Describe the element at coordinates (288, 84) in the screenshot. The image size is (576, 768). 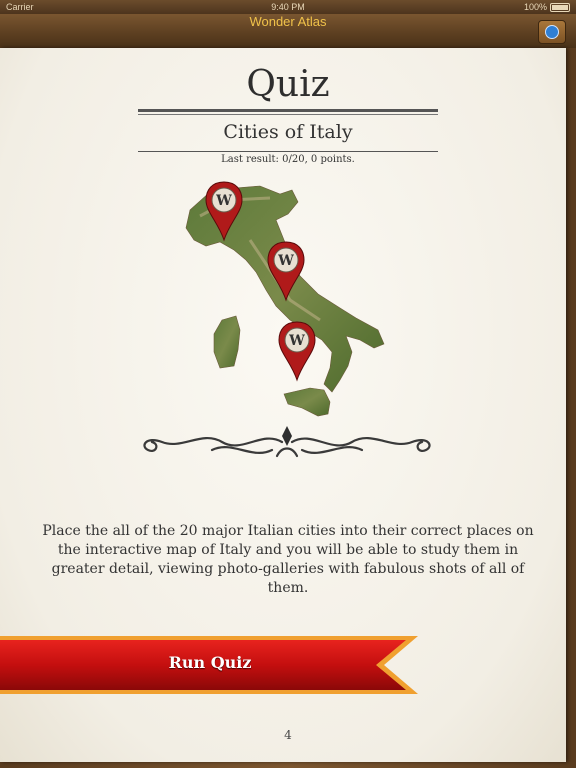
I see `page-title: Quiz` at that location.